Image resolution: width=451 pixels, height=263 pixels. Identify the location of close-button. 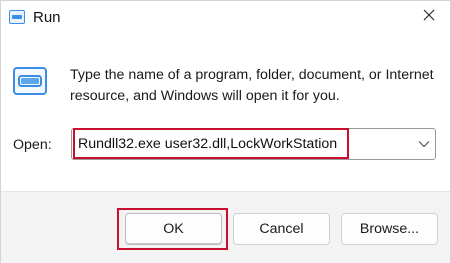
(429, 17).